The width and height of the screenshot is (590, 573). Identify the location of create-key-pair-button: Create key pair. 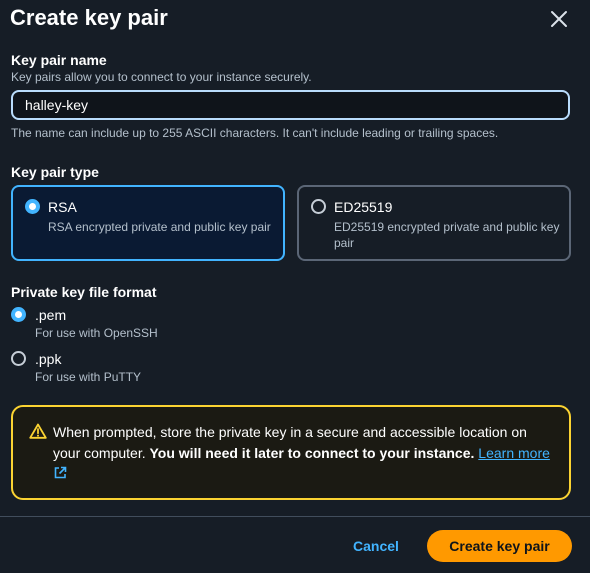
(499, 546).